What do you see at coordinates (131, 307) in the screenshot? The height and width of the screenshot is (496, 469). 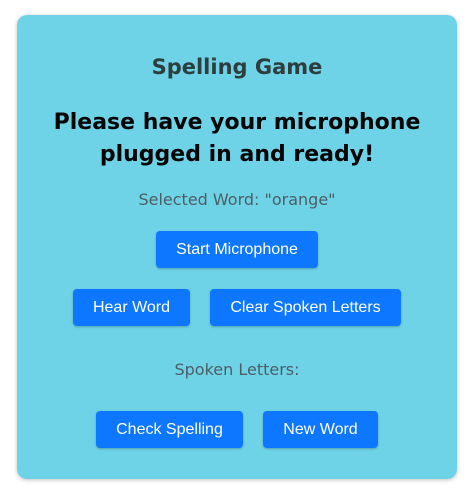 I see `hear-word-button: Hear Word` at bounding box center [131, 307].